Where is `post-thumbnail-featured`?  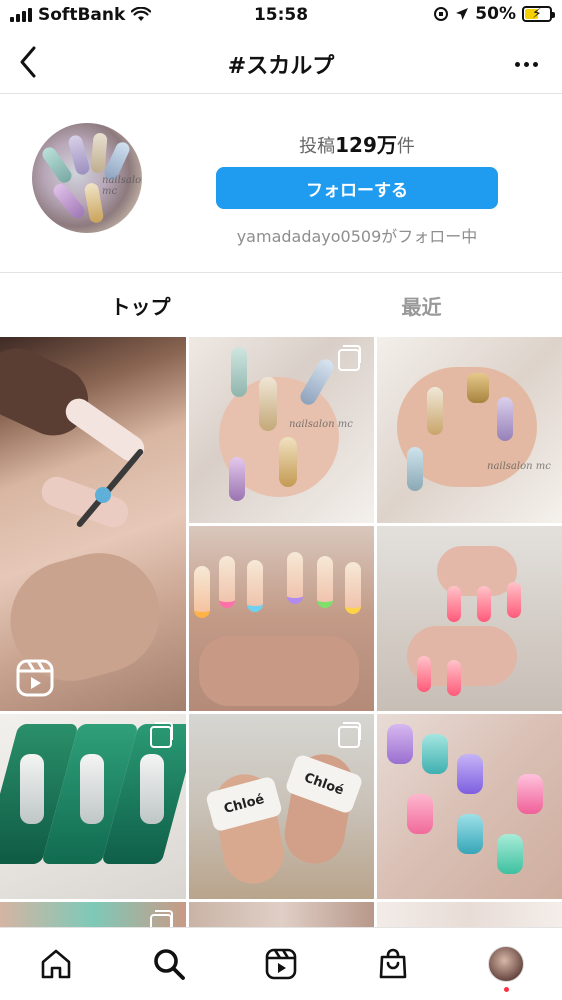
post-thumbnail-featured is located at coordinates (93, 524).